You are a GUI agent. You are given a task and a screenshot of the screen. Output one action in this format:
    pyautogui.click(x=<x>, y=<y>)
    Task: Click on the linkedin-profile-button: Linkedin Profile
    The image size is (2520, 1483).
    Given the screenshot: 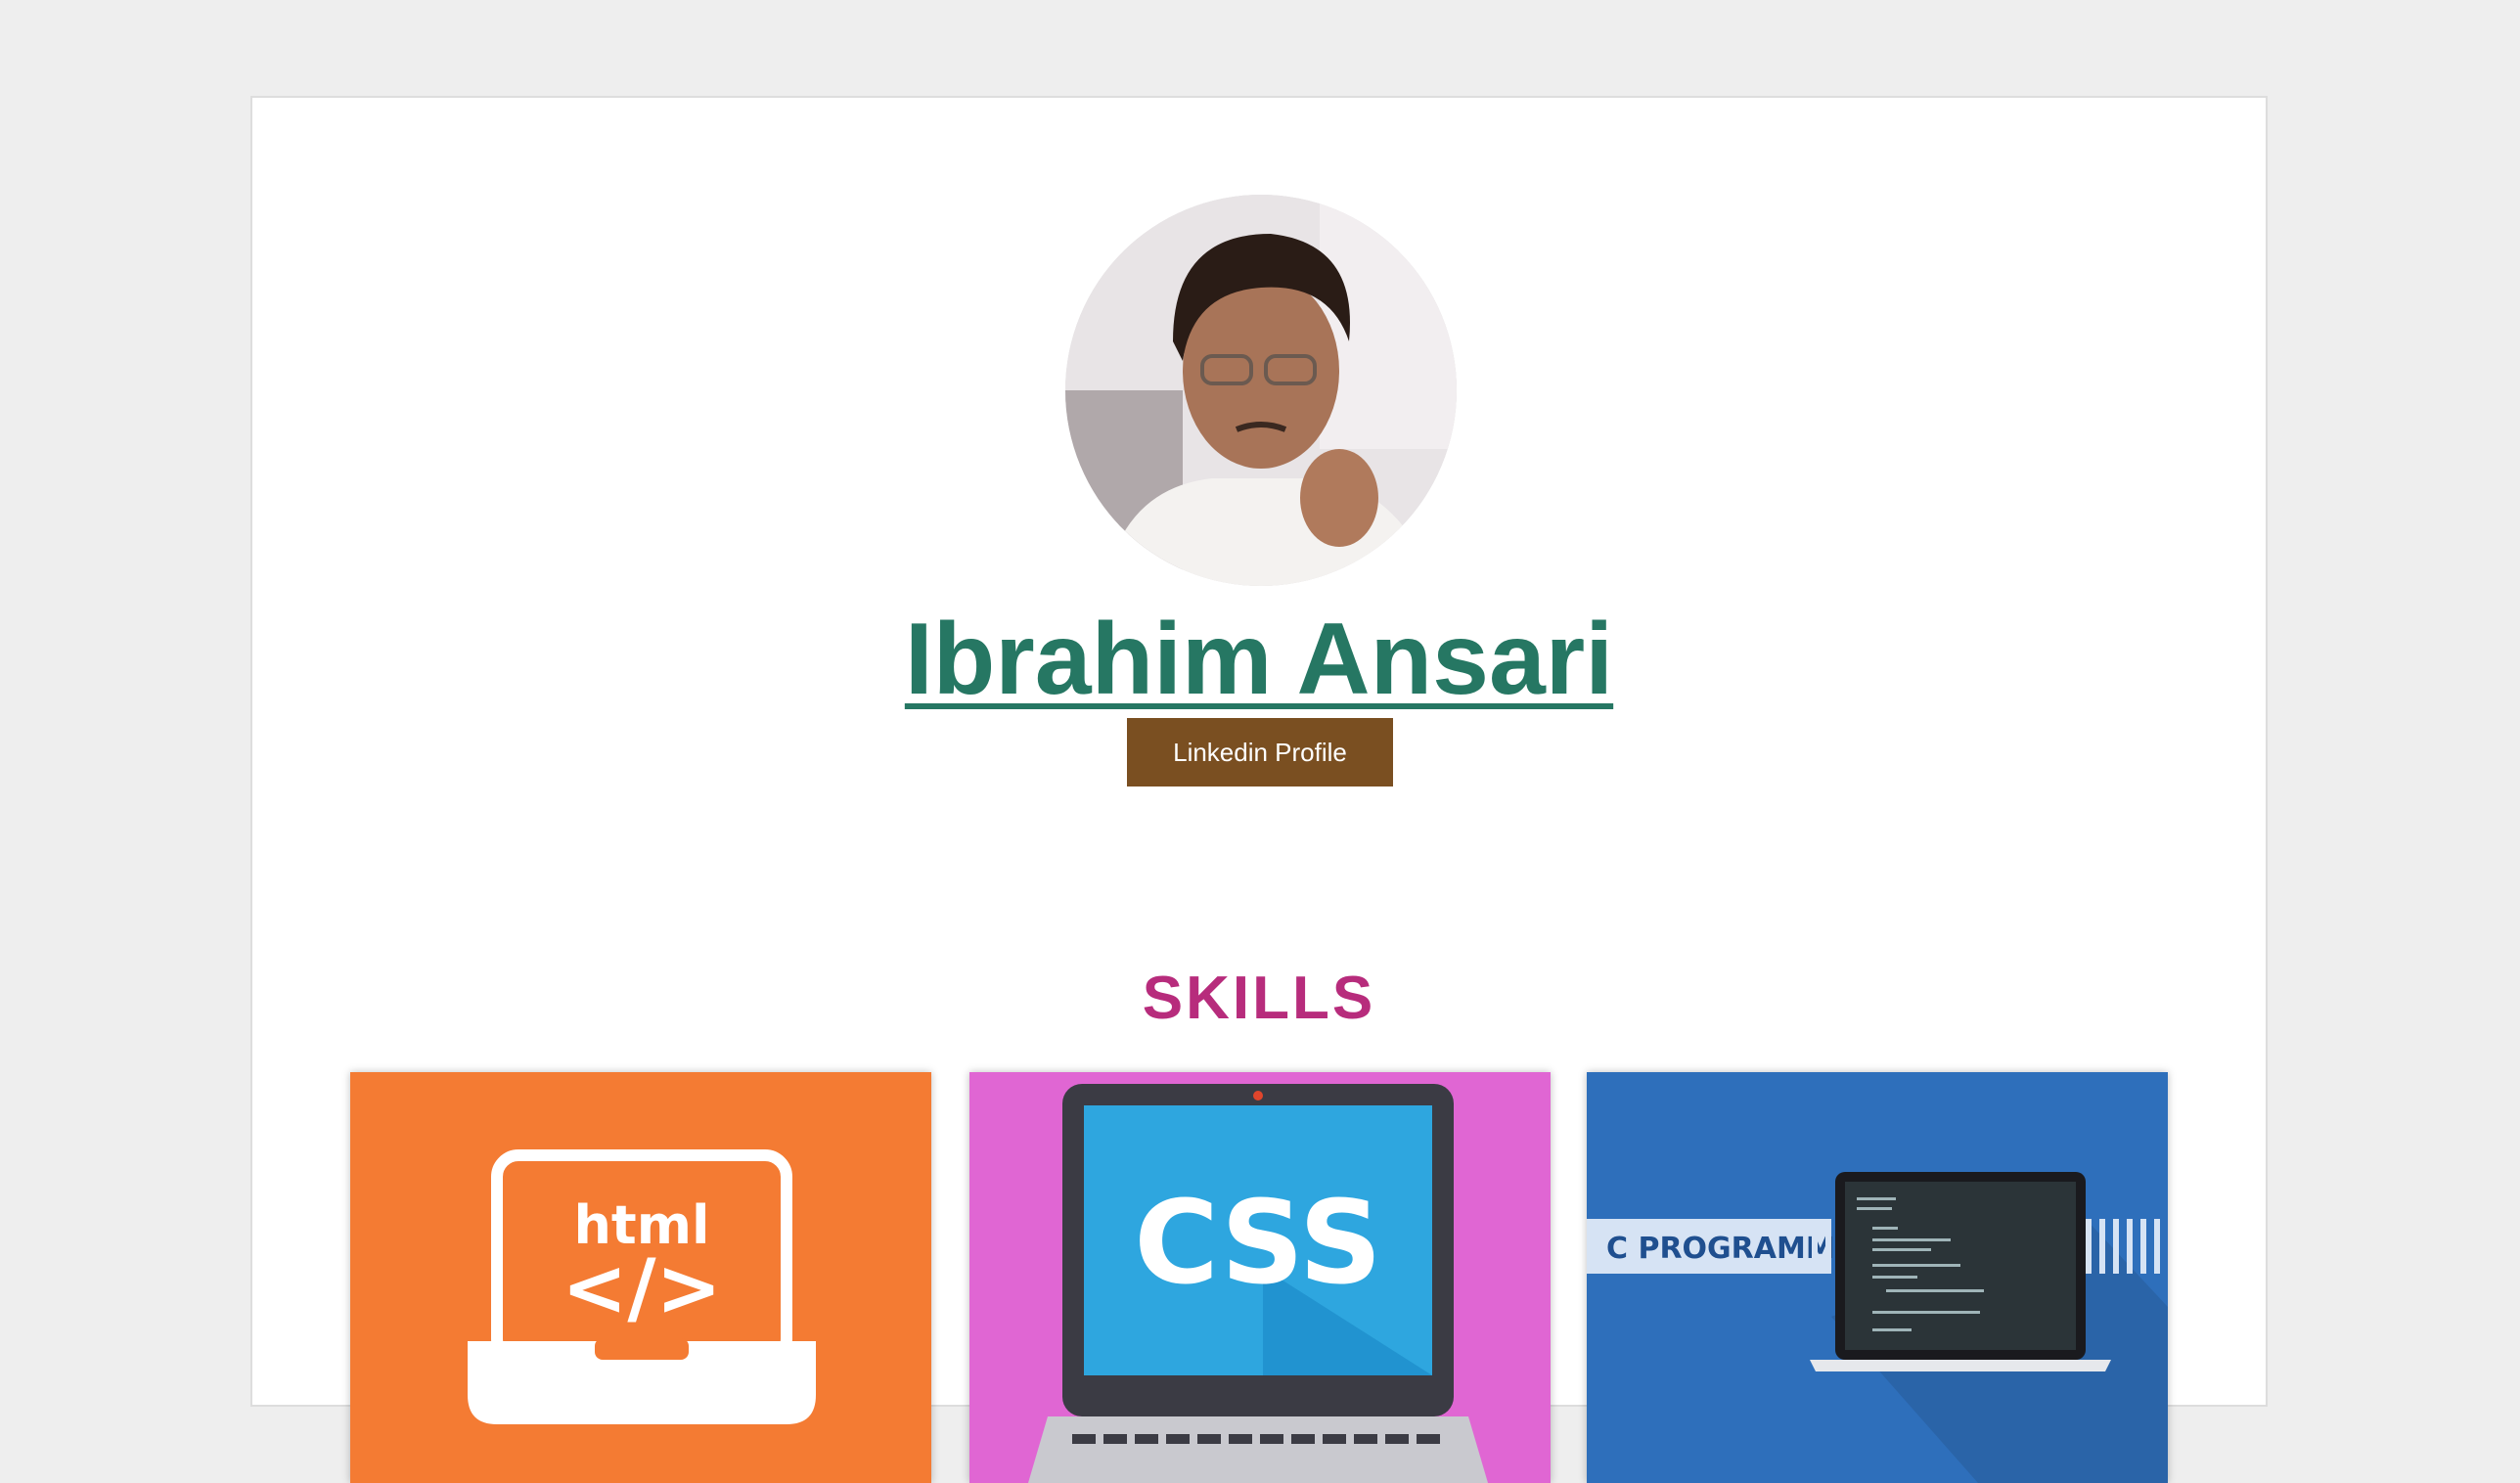 What is the action you would take?
    pyautogui.click(x=1260, y=752)
    